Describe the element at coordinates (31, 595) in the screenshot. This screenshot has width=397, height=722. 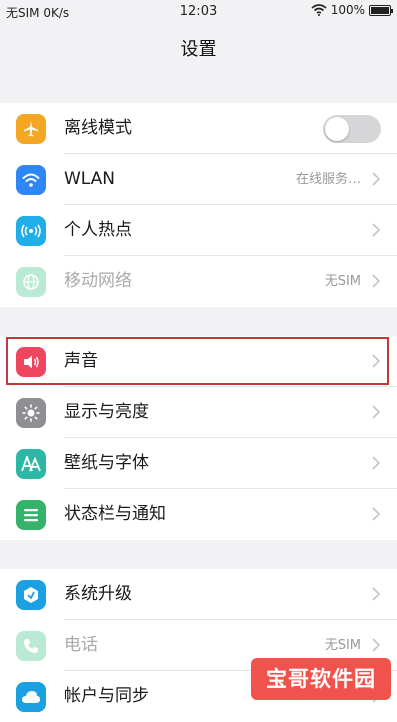
I see `update-icon` at that location.